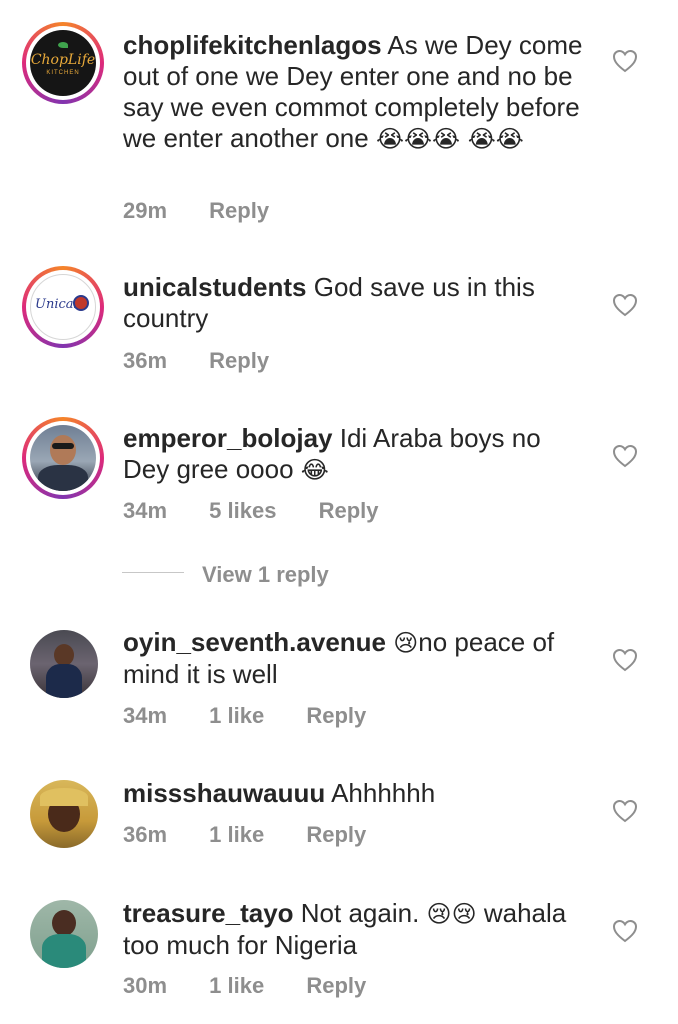 The image size is (678, 1024). What do you see at coordinates (63, 60) in the screenshot?
I see `avatar-logo-text: ChopLife` at bounding box center [63, 60].